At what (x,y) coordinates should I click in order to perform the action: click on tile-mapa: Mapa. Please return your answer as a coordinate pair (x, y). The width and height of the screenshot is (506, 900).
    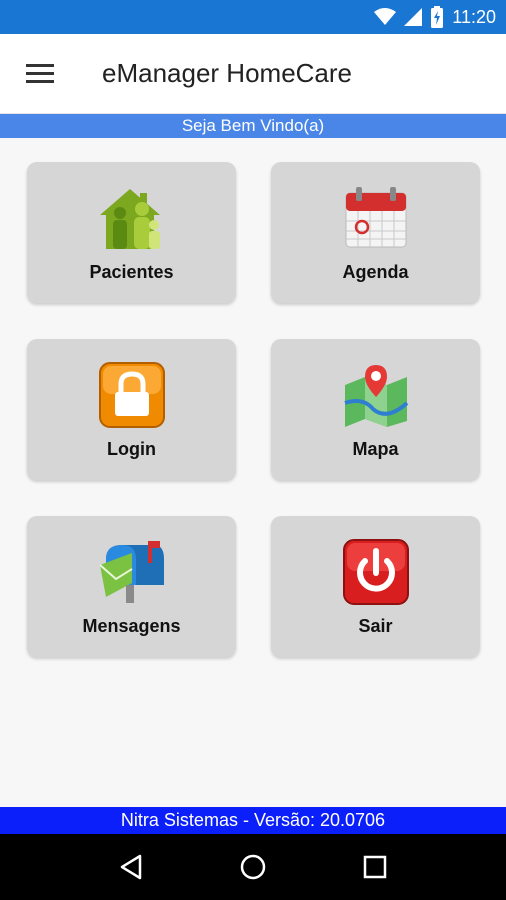
    Looking at the image, I should click on (375, 409).